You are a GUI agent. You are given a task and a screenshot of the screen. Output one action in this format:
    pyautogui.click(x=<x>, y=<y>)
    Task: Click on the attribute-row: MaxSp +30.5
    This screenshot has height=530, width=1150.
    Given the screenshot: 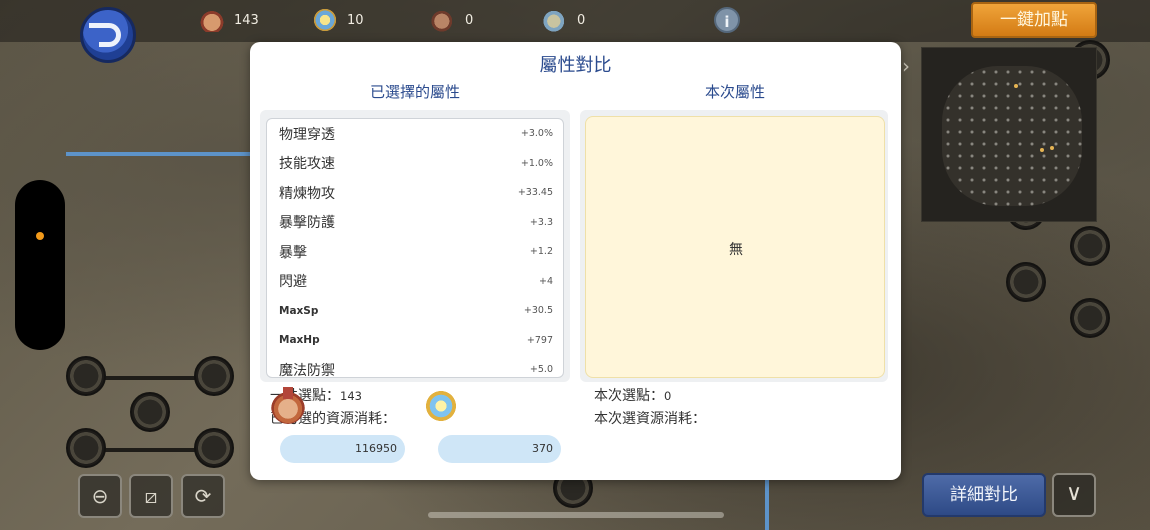 What is the action you would take?
    pyautogui.click(x=415, y=311)
    